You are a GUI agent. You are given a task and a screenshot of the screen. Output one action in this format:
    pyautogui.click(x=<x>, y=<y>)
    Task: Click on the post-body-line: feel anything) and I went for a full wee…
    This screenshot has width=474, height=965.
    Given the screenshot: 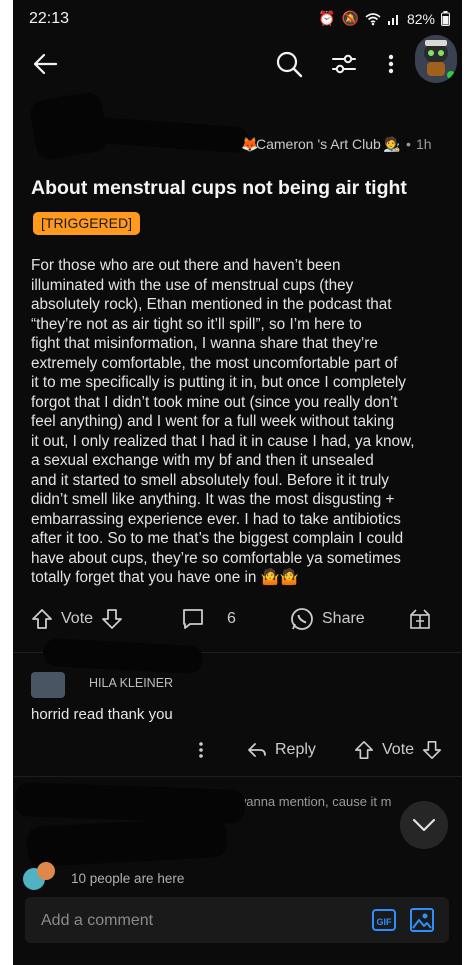 What is the action you would take?
    pyautogui.click(x=213, y=421)
    